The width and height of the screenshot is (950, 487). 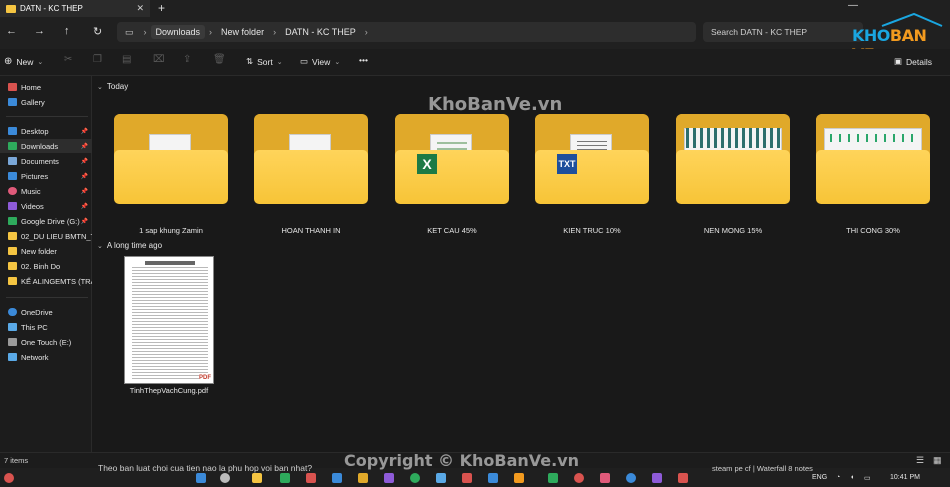 I want to click on sidebar-item-one-touch: One Touch (E:), so click(x=46, y=342).